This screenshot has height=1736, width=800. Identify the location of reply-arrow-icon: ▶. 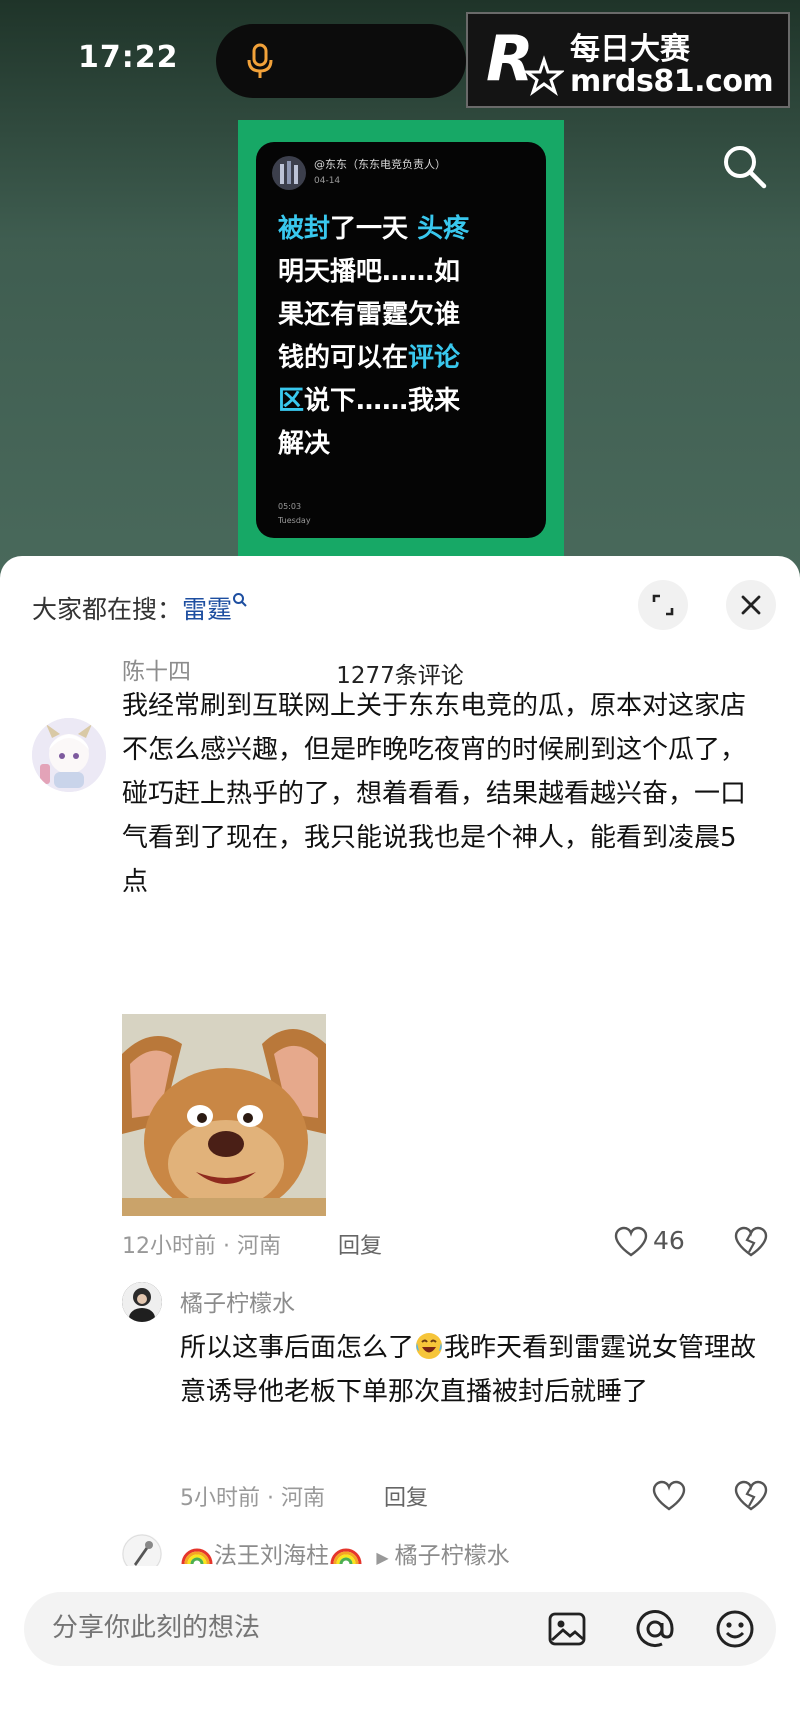
(382, 1557).